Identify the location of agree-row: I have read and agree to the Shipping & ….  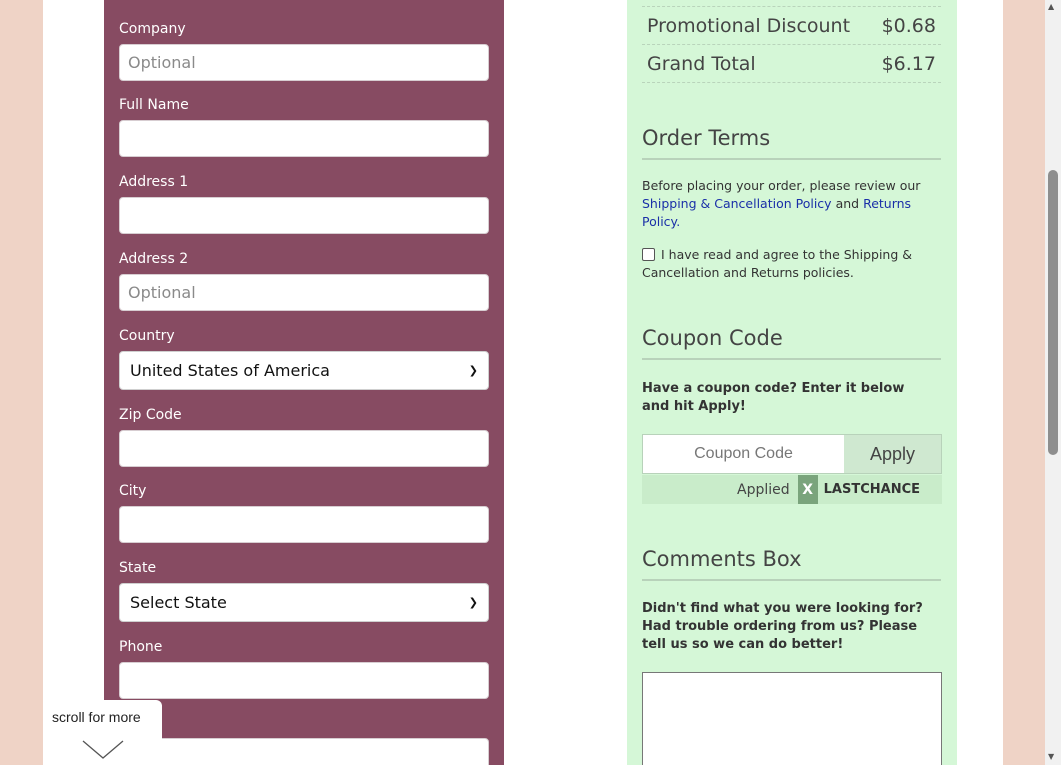
(787, 264).